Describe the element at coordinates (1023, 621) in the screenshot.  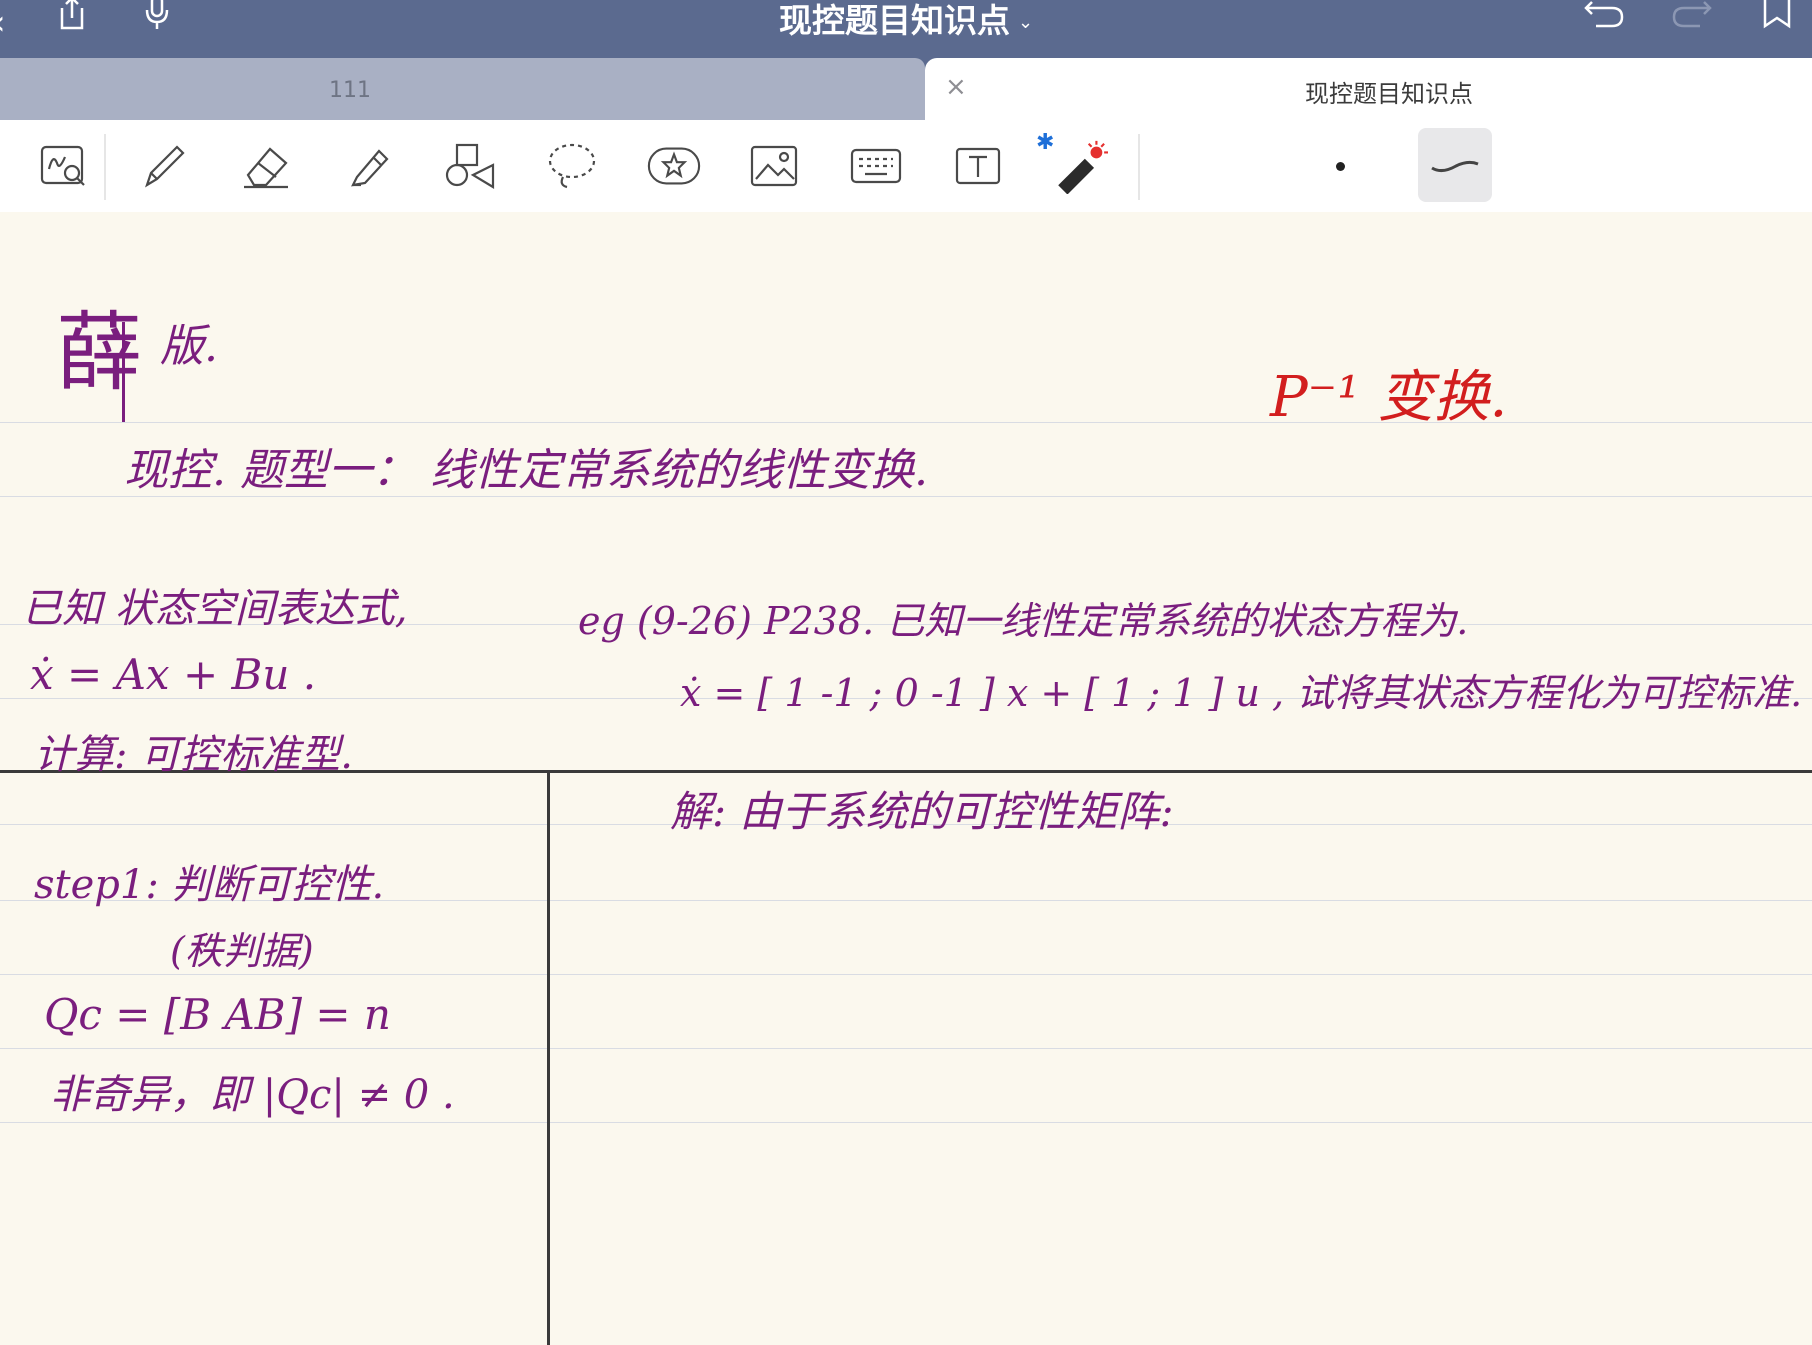
I see `right-note-line: eg (9-26) P238. 已知一线性定常系统的状态方程为.` at that location.